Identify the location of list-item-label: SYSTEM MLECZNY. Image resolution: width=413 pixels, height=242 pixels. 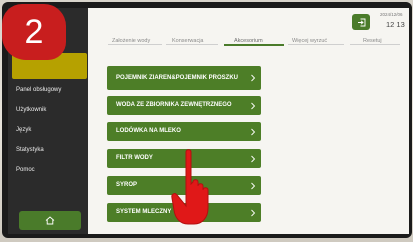
(144, 212).